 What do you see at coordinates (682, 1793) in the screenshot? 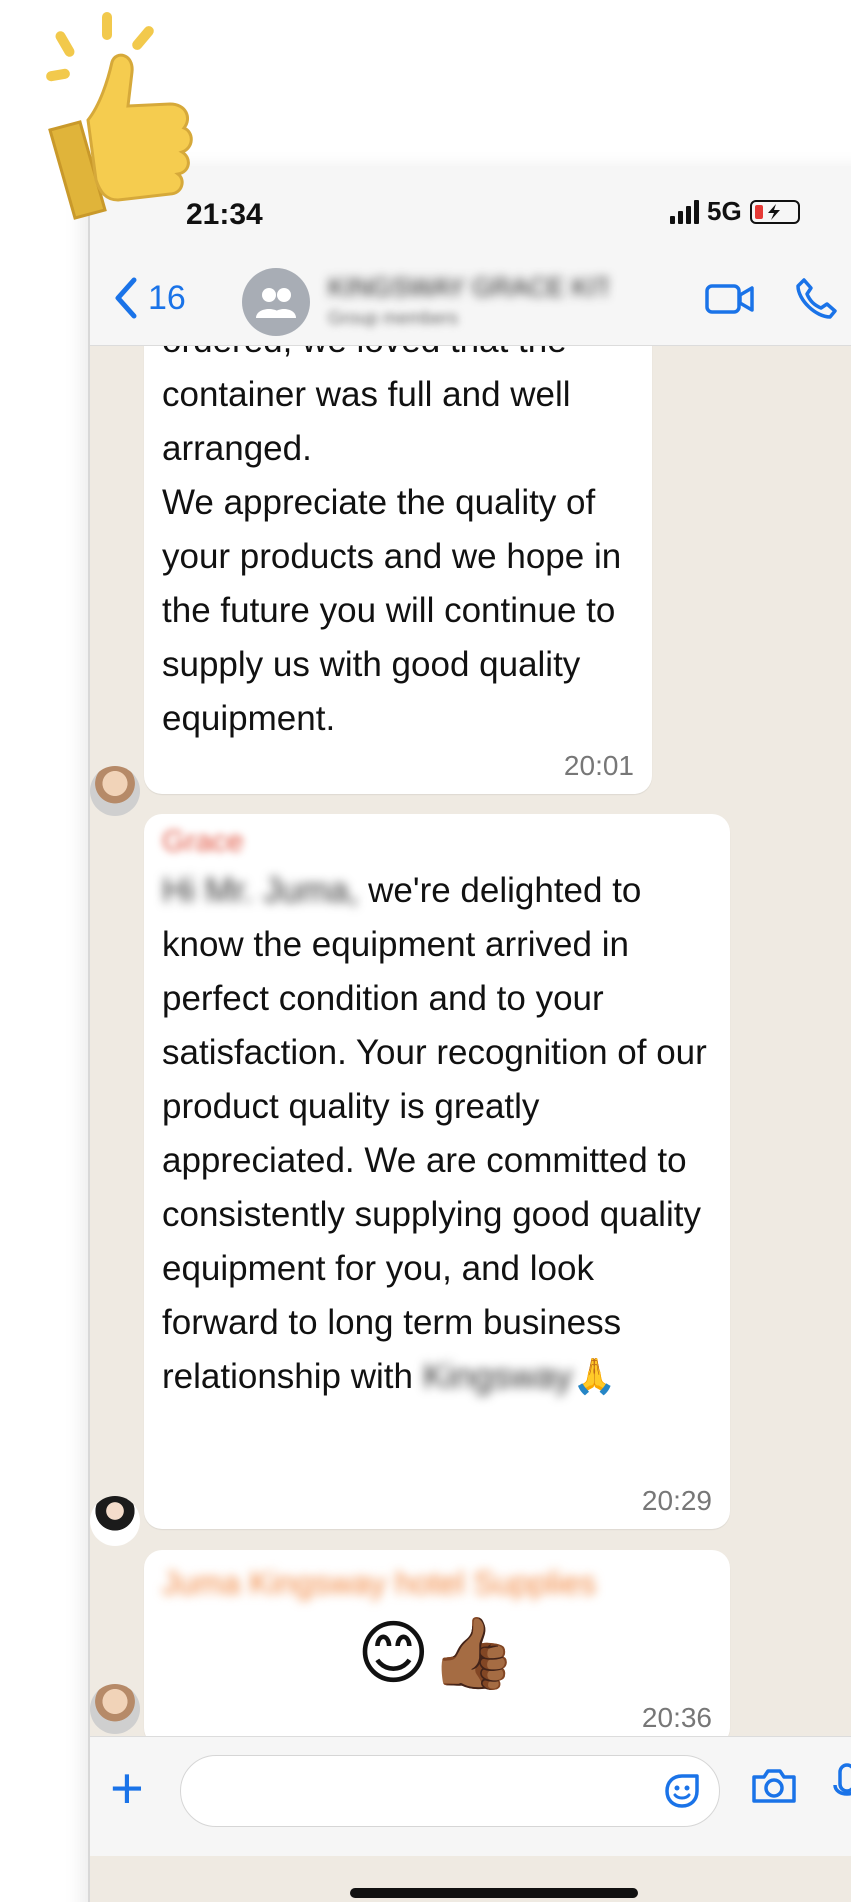
I see `sticker-icon` at bounding box center [682, 1793].